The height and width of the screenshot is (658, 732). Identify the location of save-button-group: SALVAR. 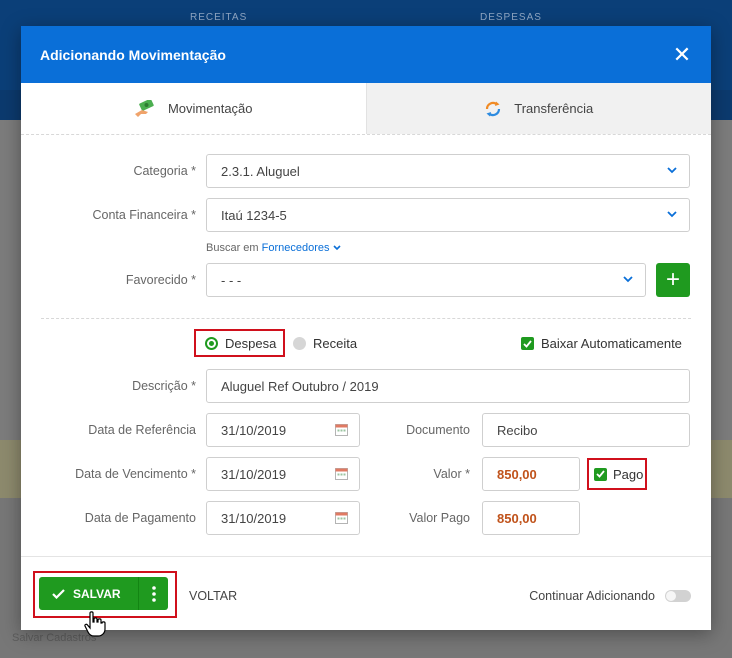
(103, 593).